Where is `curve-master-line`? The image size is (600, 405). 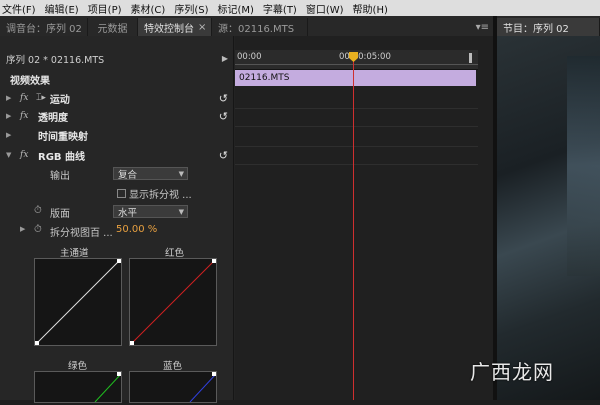
curve-master-line is located at coordinates (78, 302).